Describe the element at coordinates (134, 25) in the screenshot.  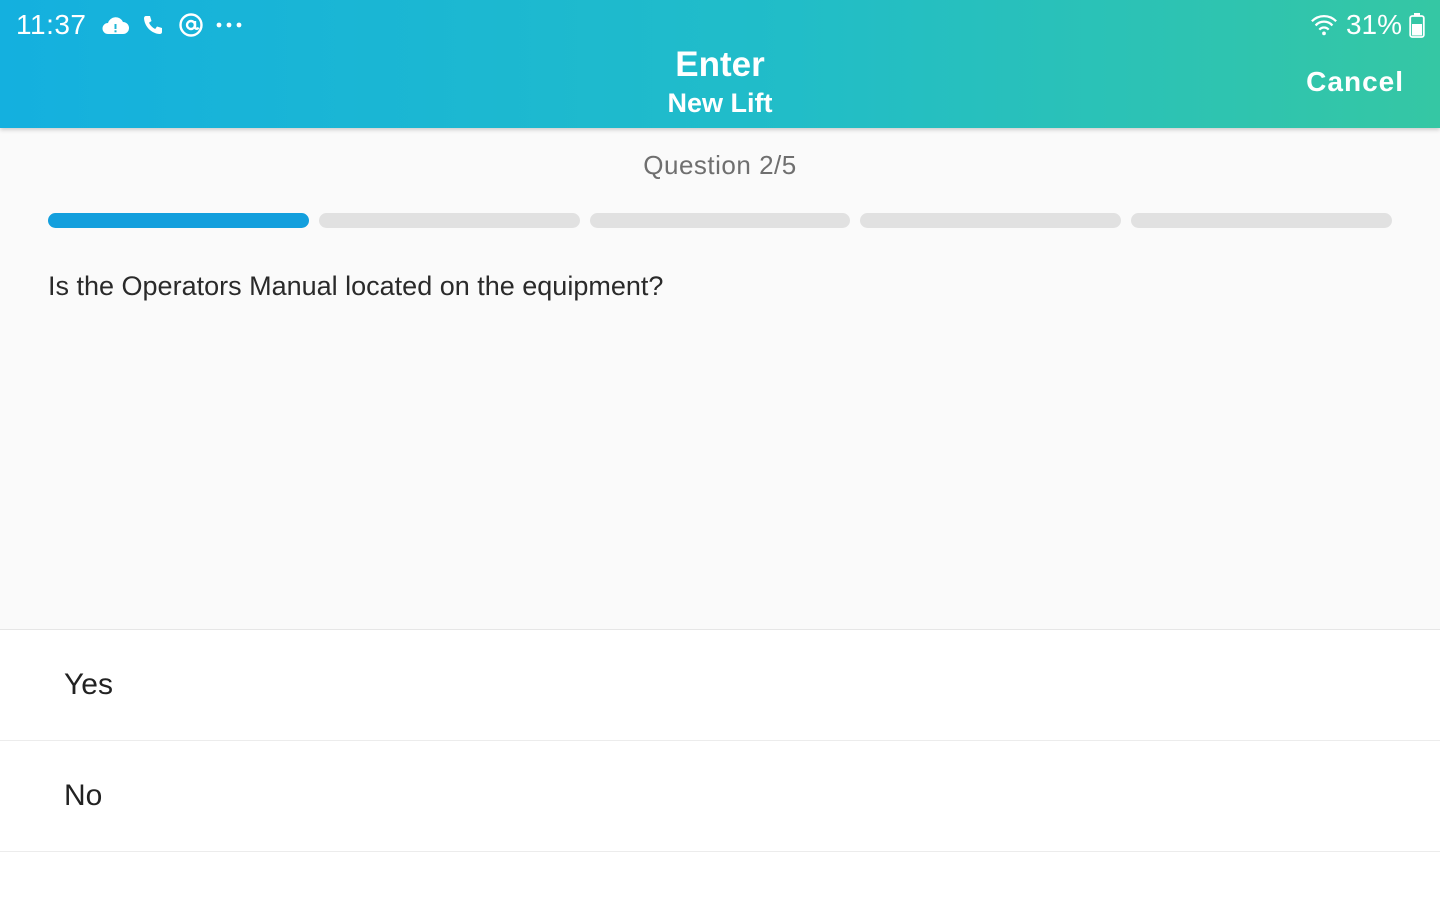
I see `status-bar-left: 11:37` at that location.